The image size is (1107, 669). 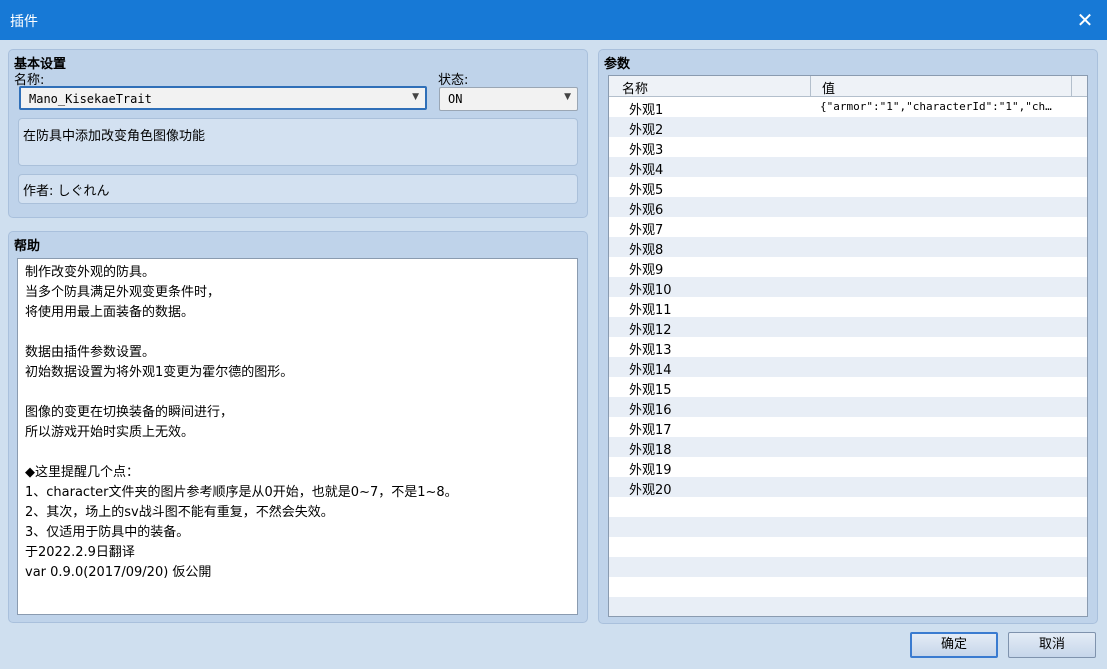 I want to click on table-row: 外观17, so click(x=848, y=427).